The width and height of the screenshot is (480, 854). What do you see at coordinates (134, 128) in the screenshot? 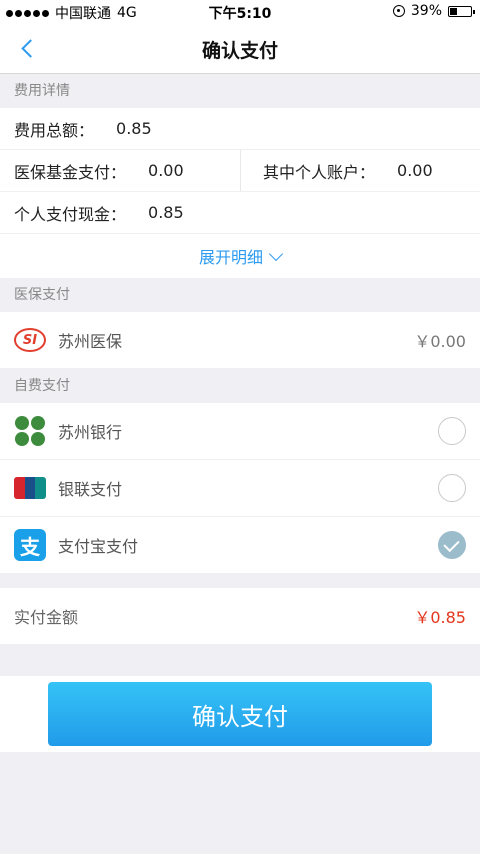
I see `fee-total-value: 0.85` at bounding box center [134, 128].